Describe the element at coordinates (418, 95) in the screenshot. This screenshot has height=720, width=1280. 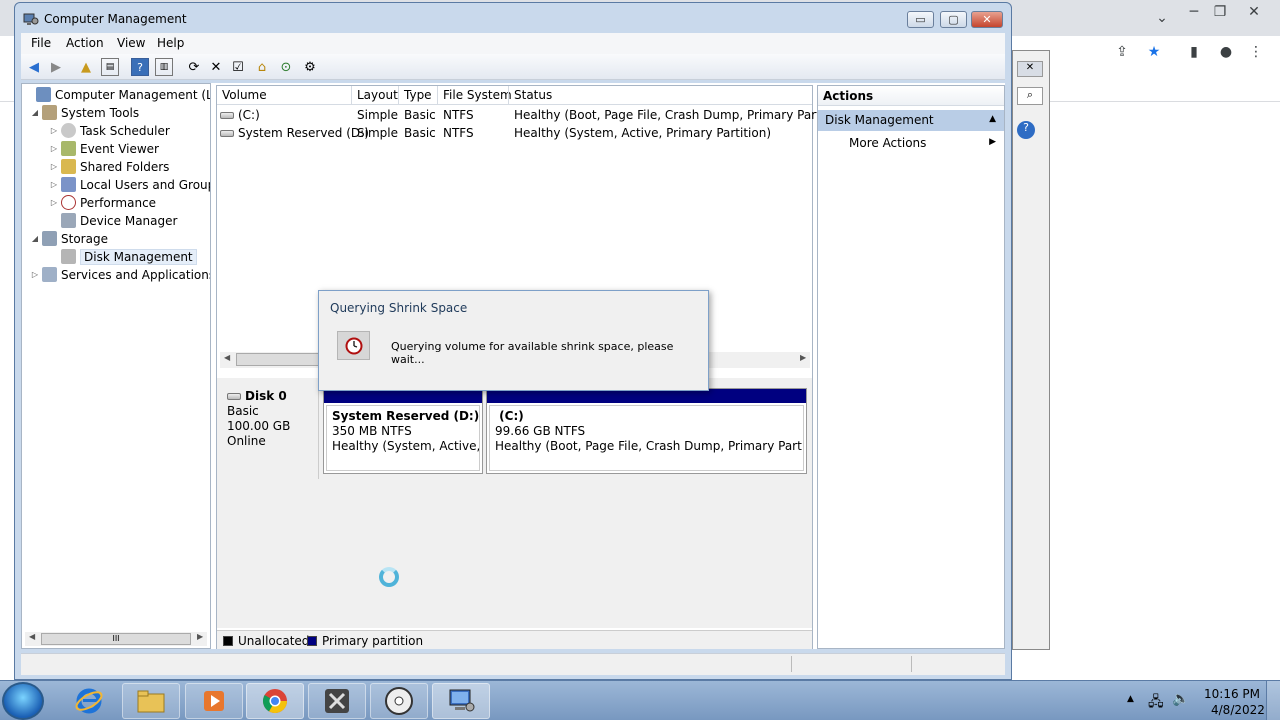
I see `column-type: Type` at that location.